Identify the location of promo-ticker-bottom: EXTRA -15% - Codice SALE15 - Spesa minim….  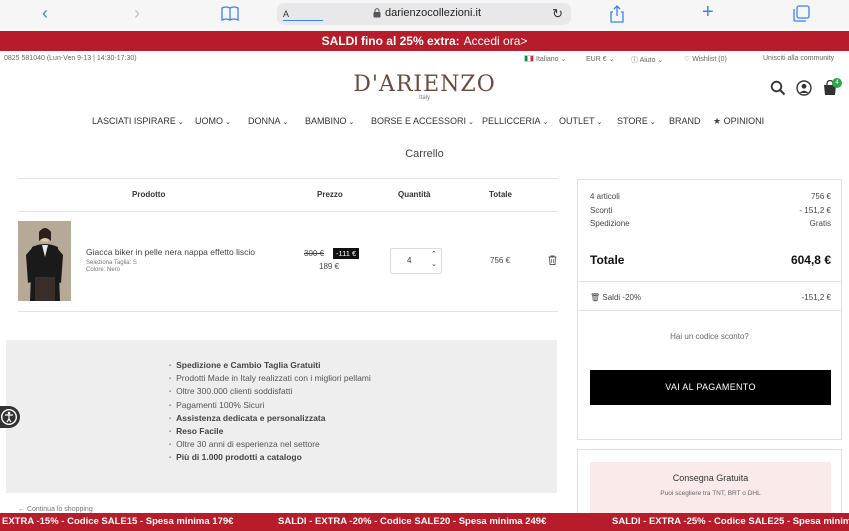
(424, 522).